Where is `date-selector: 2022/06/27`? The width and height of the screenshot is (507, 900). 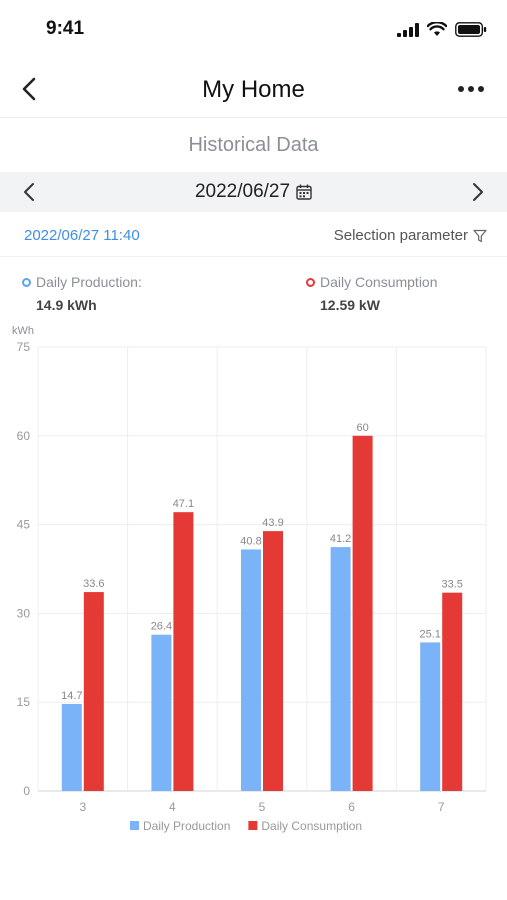
date-selector: 2022/06/27 is located at coordinates (253, 192).